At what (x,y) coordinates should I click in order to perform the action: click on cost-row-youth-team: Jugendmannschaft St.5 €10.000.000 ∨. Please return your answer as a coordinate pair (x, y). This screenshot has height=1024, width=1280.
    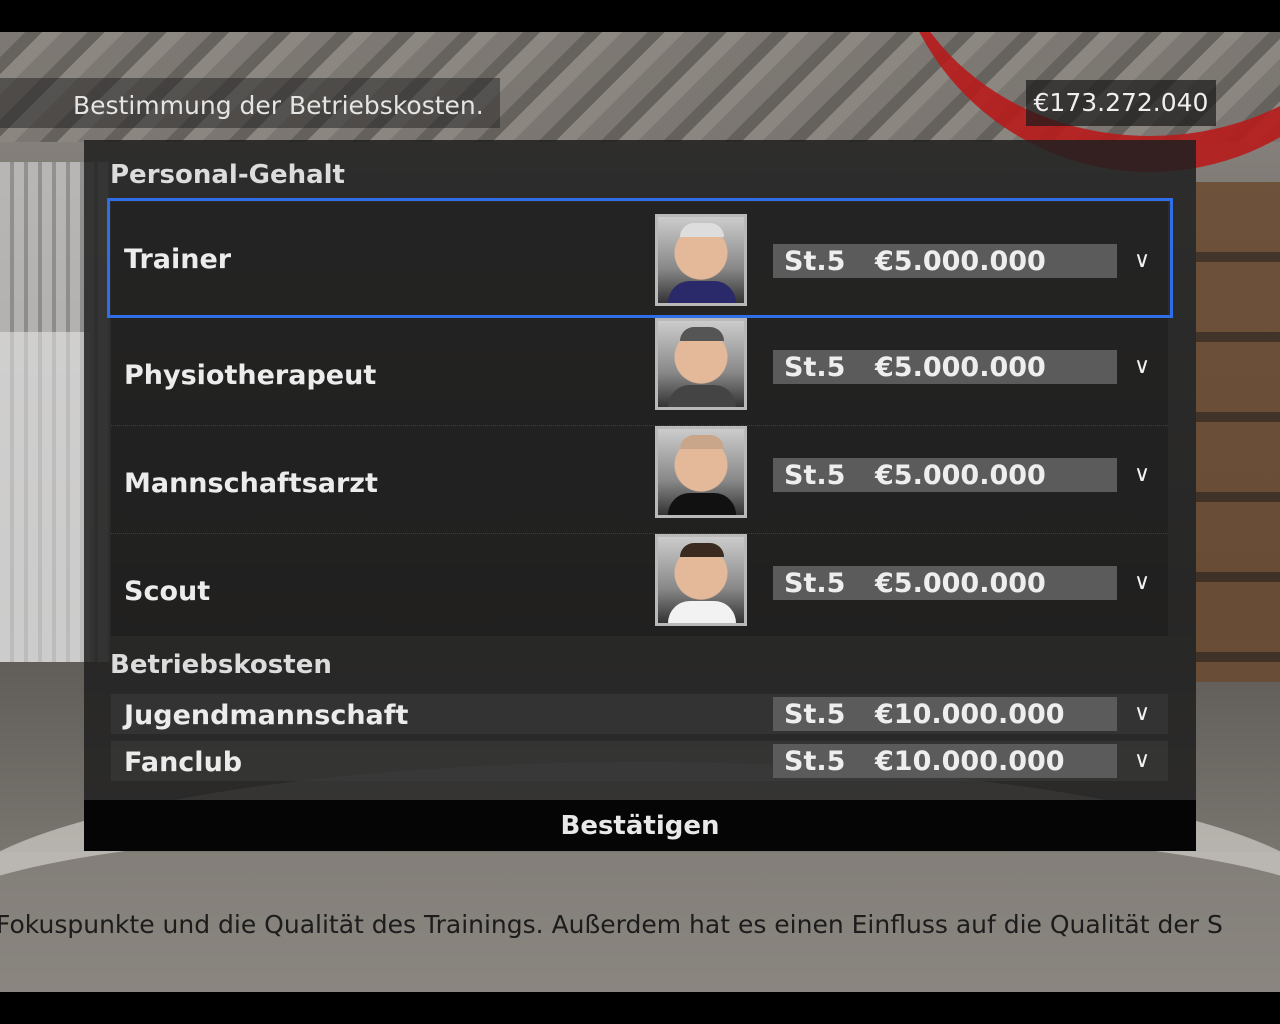
    Looking at the image, I should click on (639, 714).